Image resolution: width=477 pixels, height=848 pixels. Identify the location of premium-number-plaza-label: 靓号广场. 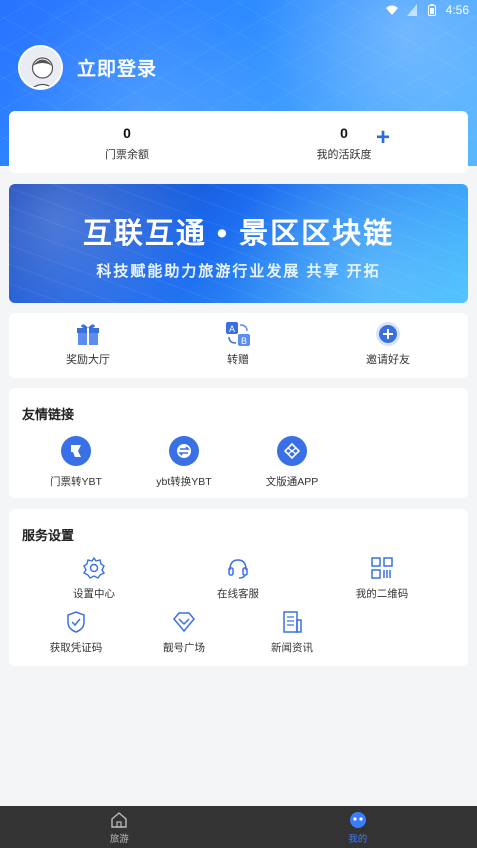
(184, 648).